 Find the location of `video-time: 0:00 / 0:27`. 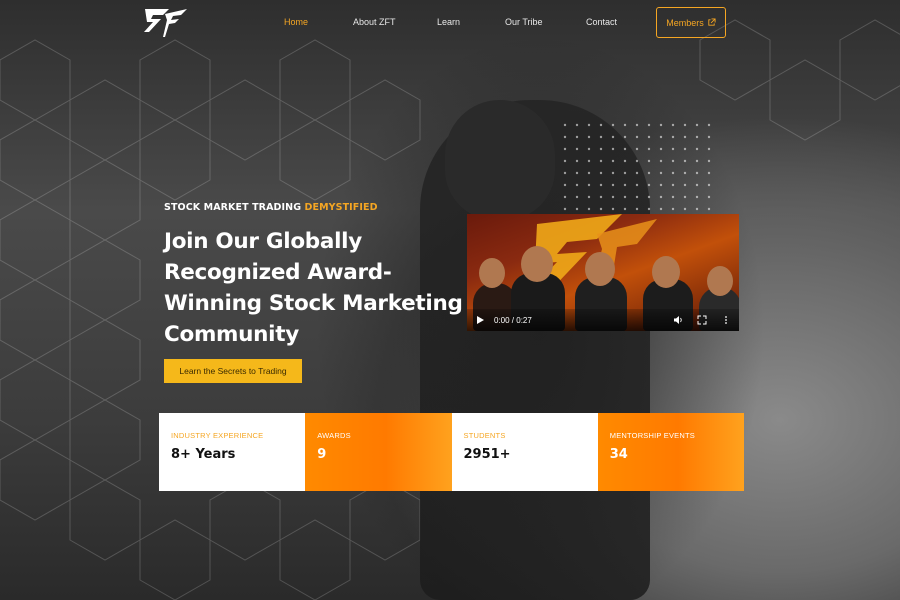

video-time: 0:00 / 0:27 is located at coordinates (513, 320).